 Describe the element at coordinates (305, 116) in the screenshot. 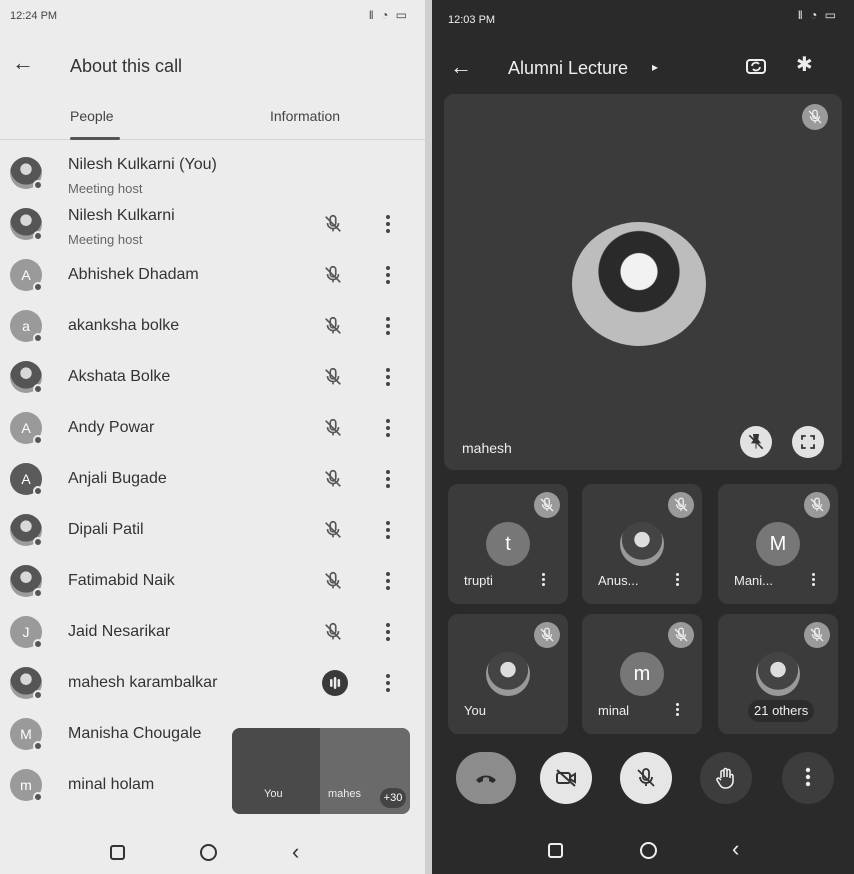

I see `tab-information: Information` at that location.